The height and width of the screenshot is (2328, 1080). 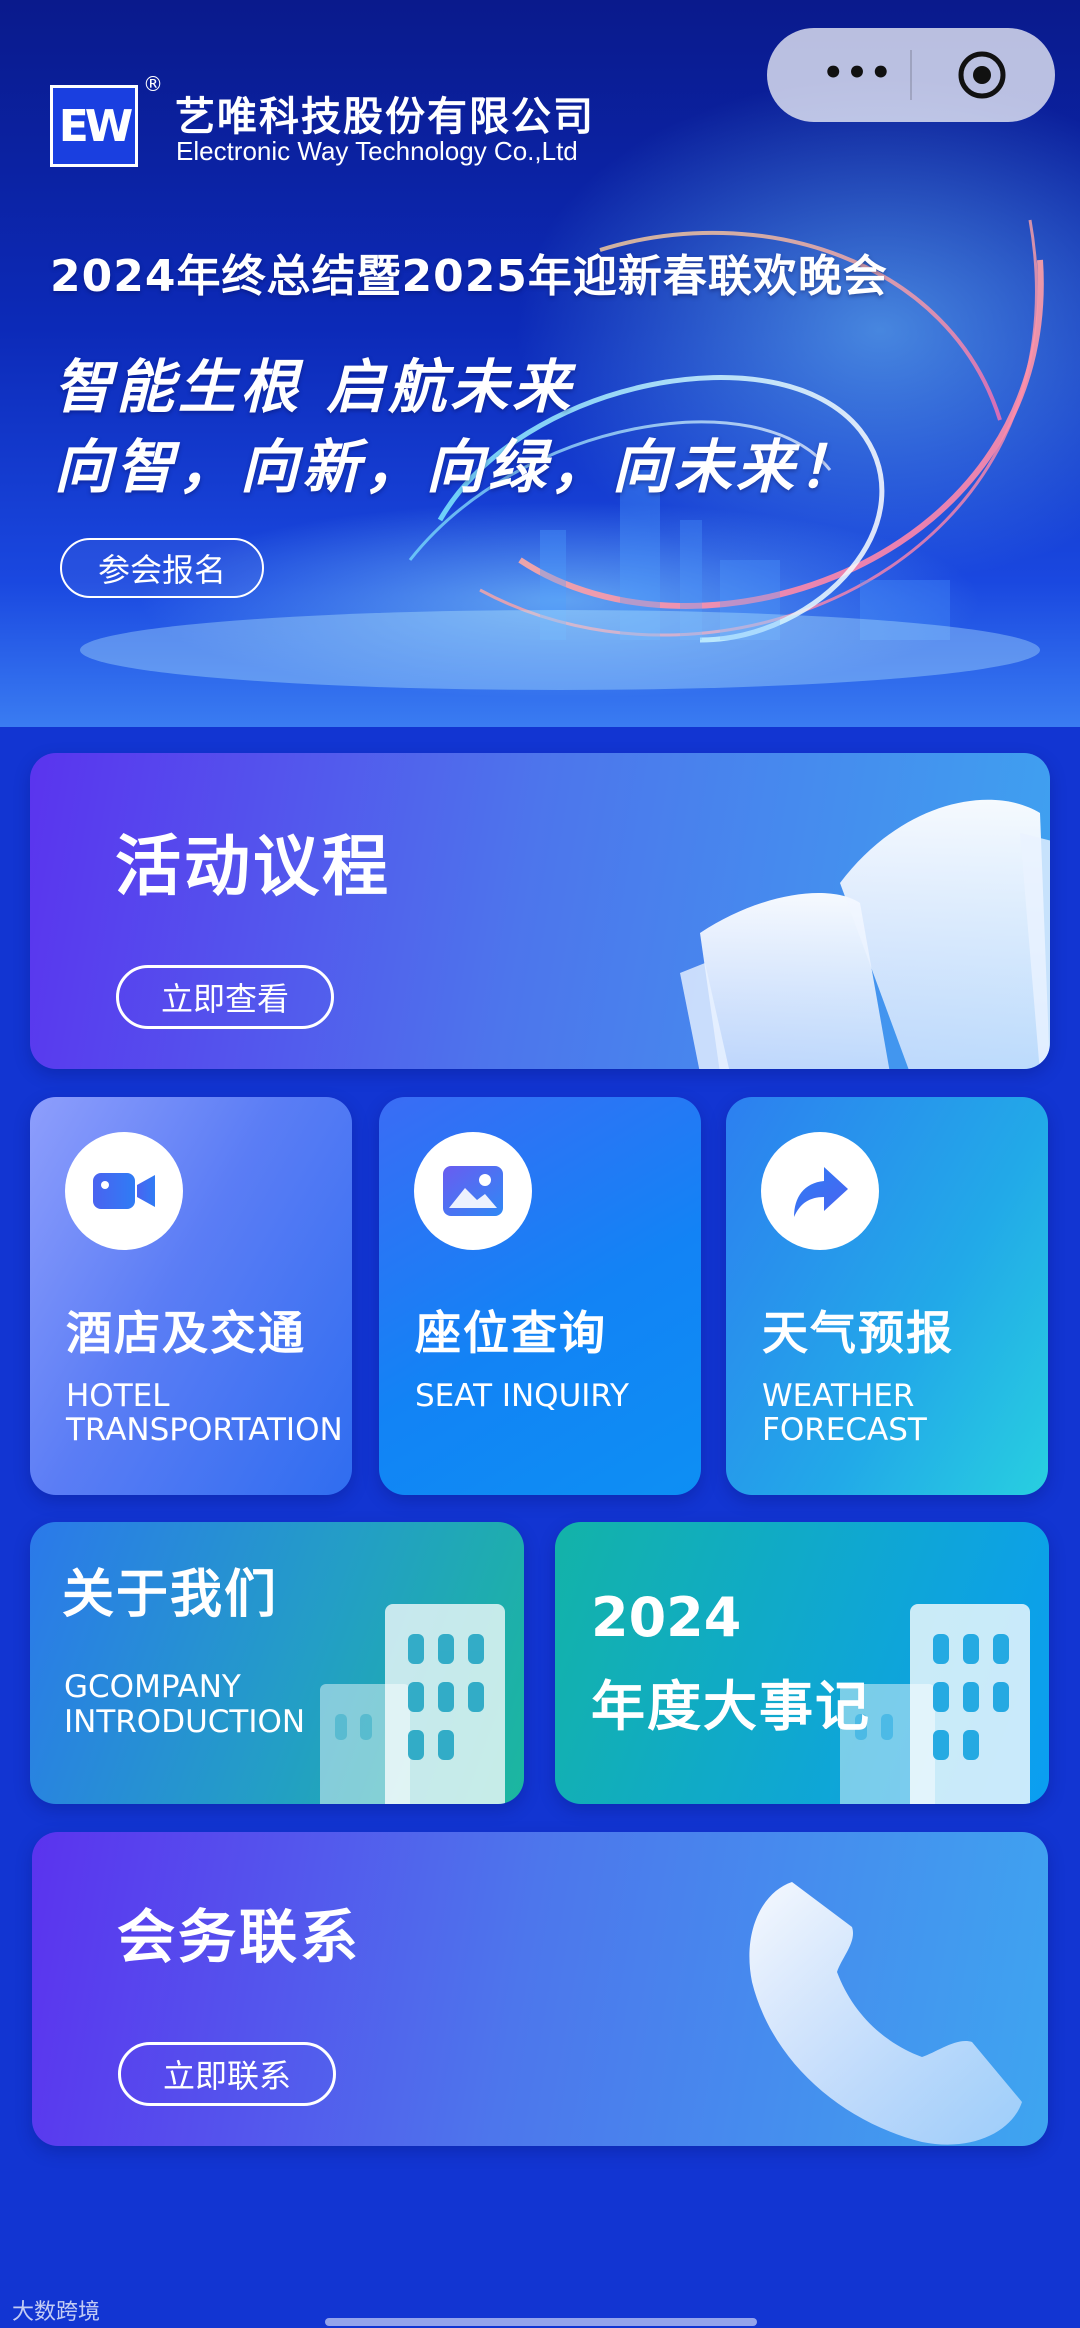 What do you see at coordinates (314, 387) in the screenshot?
I see `slogan-line-1: 智能生根 启航未来` at bounding box center [314, 387].